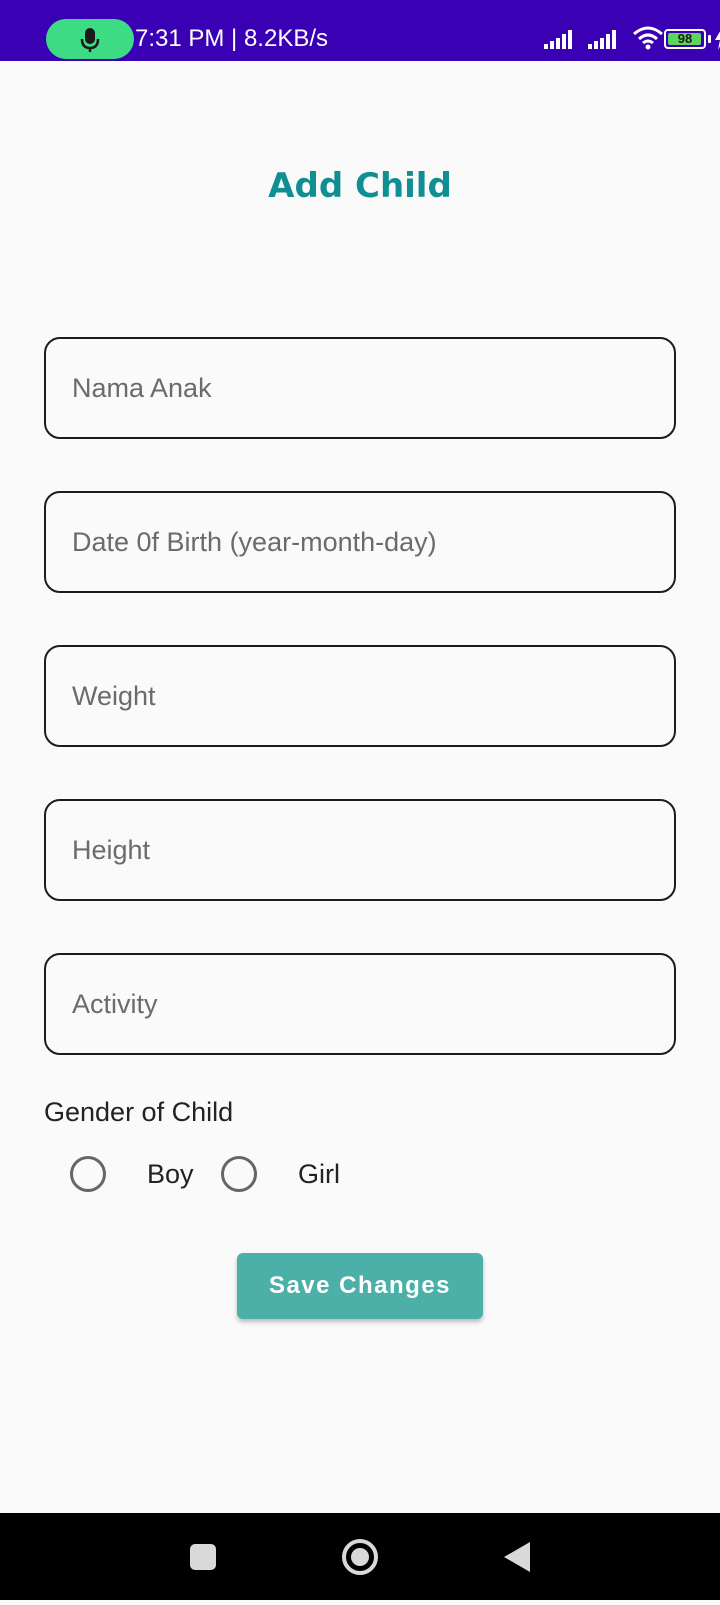 The width and height of the screenshot is (720, 1605). I want to click on weight-field, so click(360, 696).